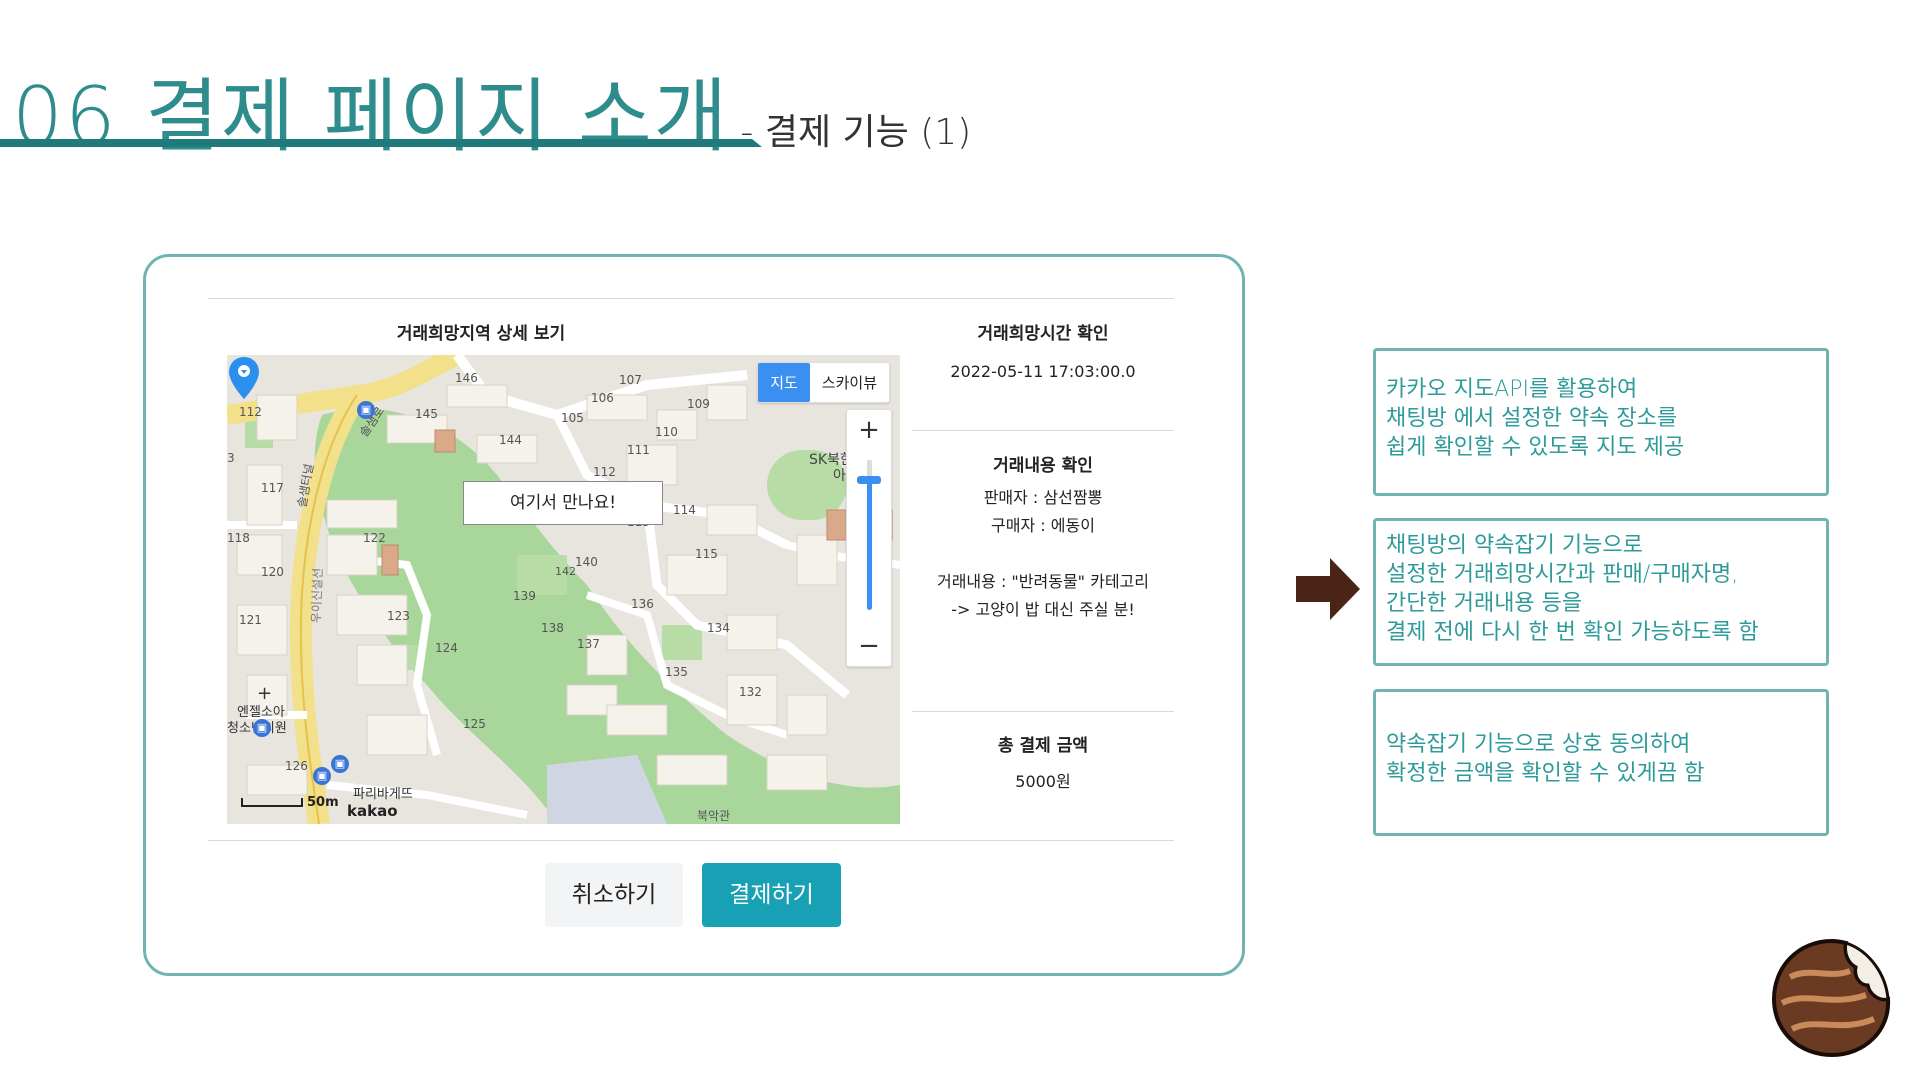 Image resolution: width=1920 pixels, height=1080 pixels. What do you see at coordinates (238, 538) in the screenshot?
I see `map-label: 118` at bounding box center [238, 538].